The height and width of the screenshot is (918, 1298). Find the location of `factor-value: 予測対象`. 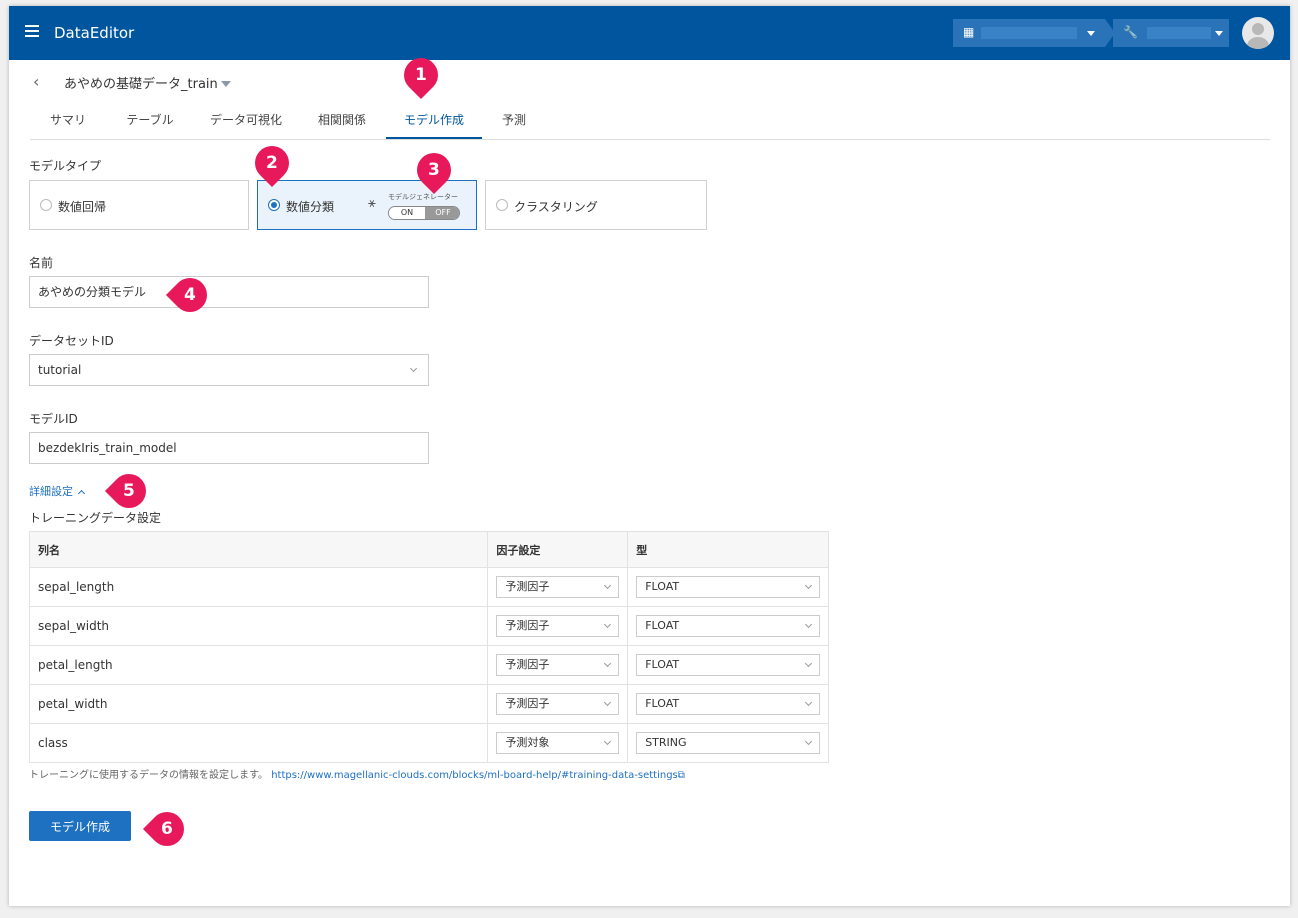

factor-value: 予測対象 is located at coordinates (527, 742).